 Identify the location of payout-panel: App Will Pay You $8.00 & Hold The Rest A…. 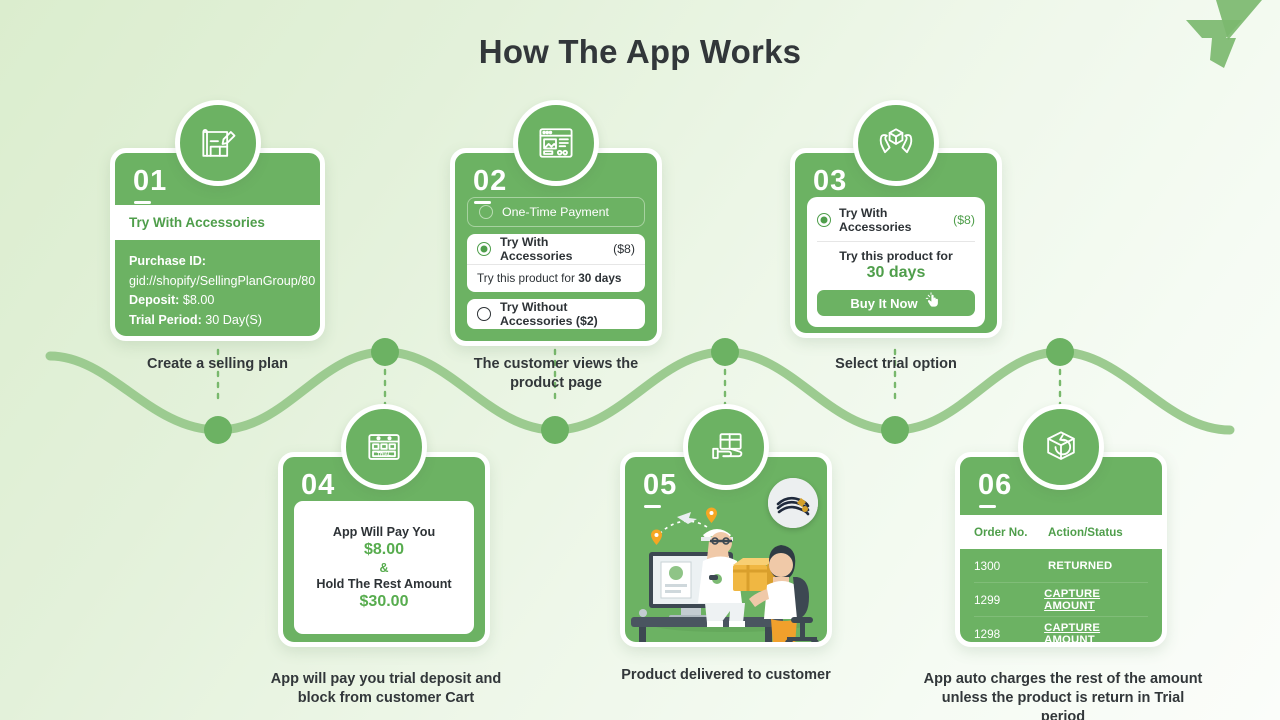
(384, 567).